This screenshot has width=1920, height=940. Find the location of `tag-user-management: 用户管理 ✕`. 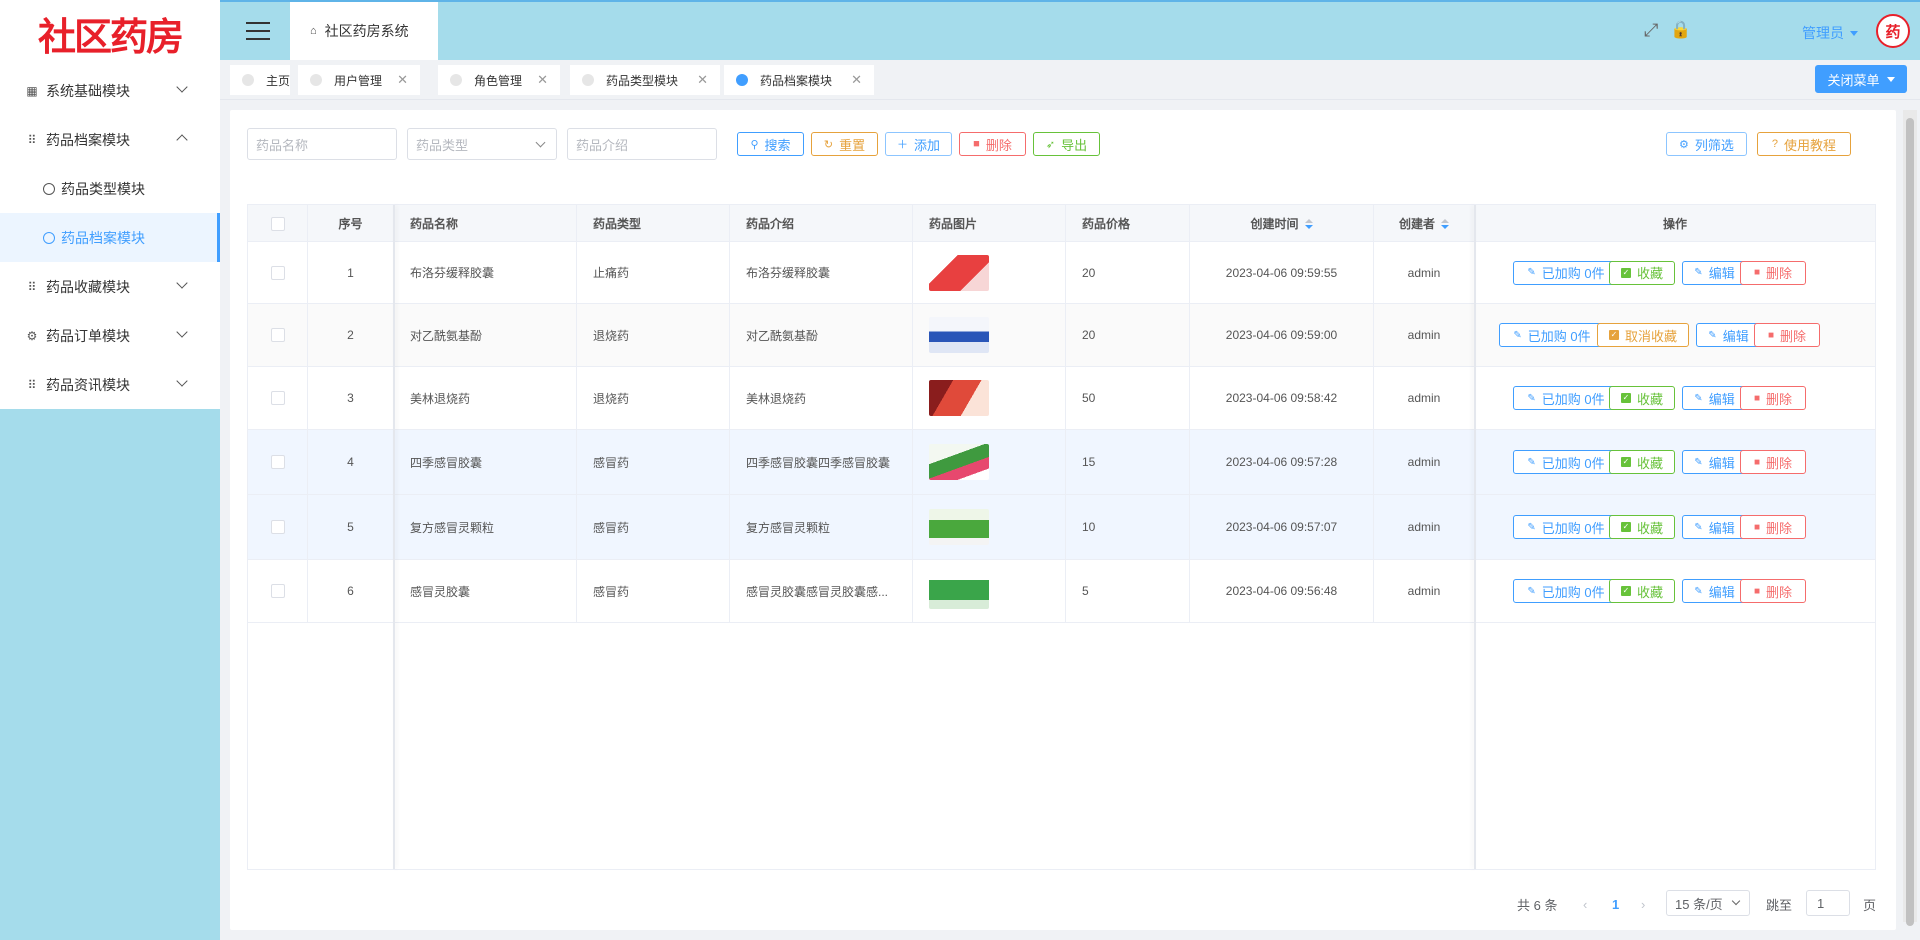

tag-user-management: 用户管理 ✕ is located at coordinates (359, 80).